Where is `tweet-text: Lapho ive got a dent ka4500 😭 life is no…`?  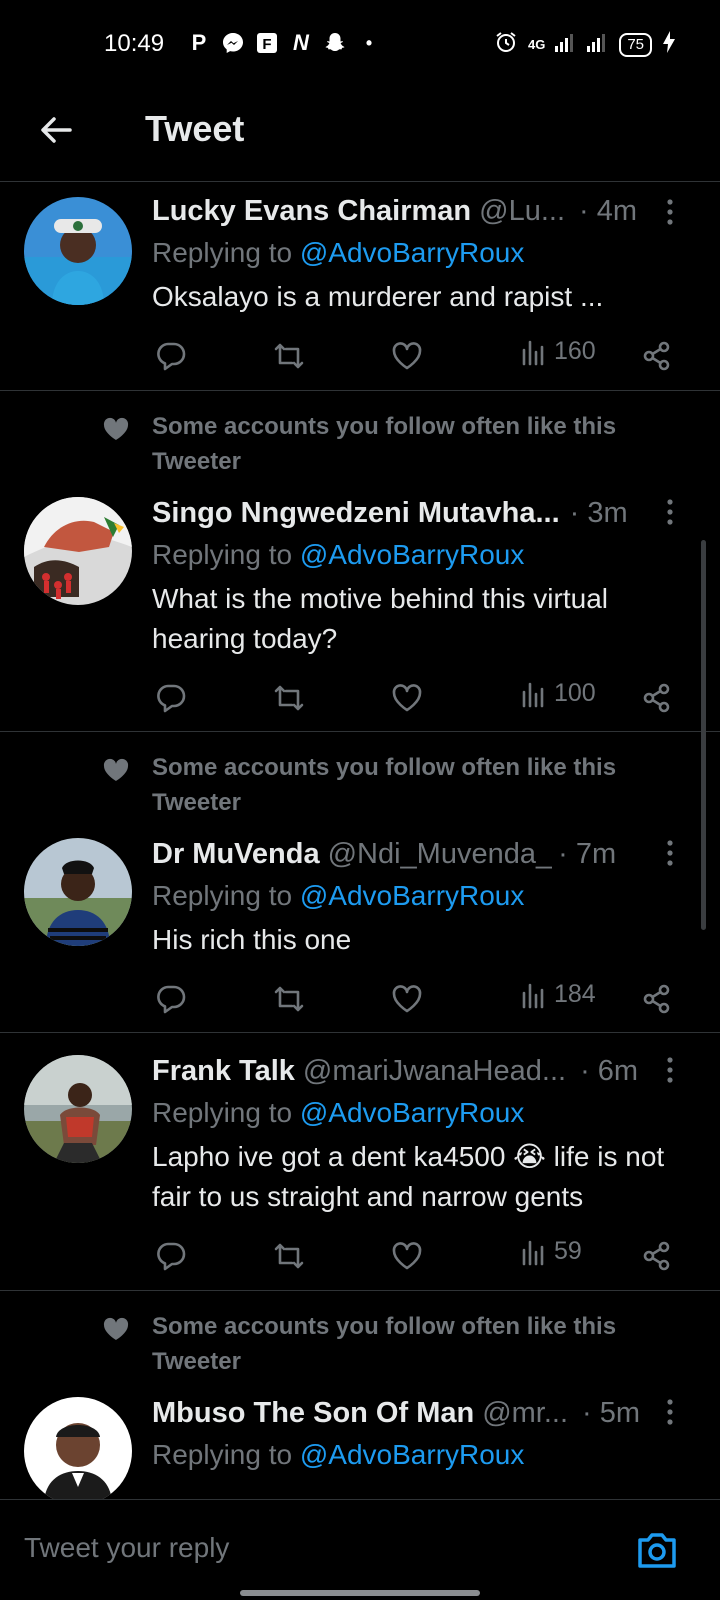 tweet-text: Lapho ive got a dent ka4500 😭 life is no… is located at coordinates (408, 1176).